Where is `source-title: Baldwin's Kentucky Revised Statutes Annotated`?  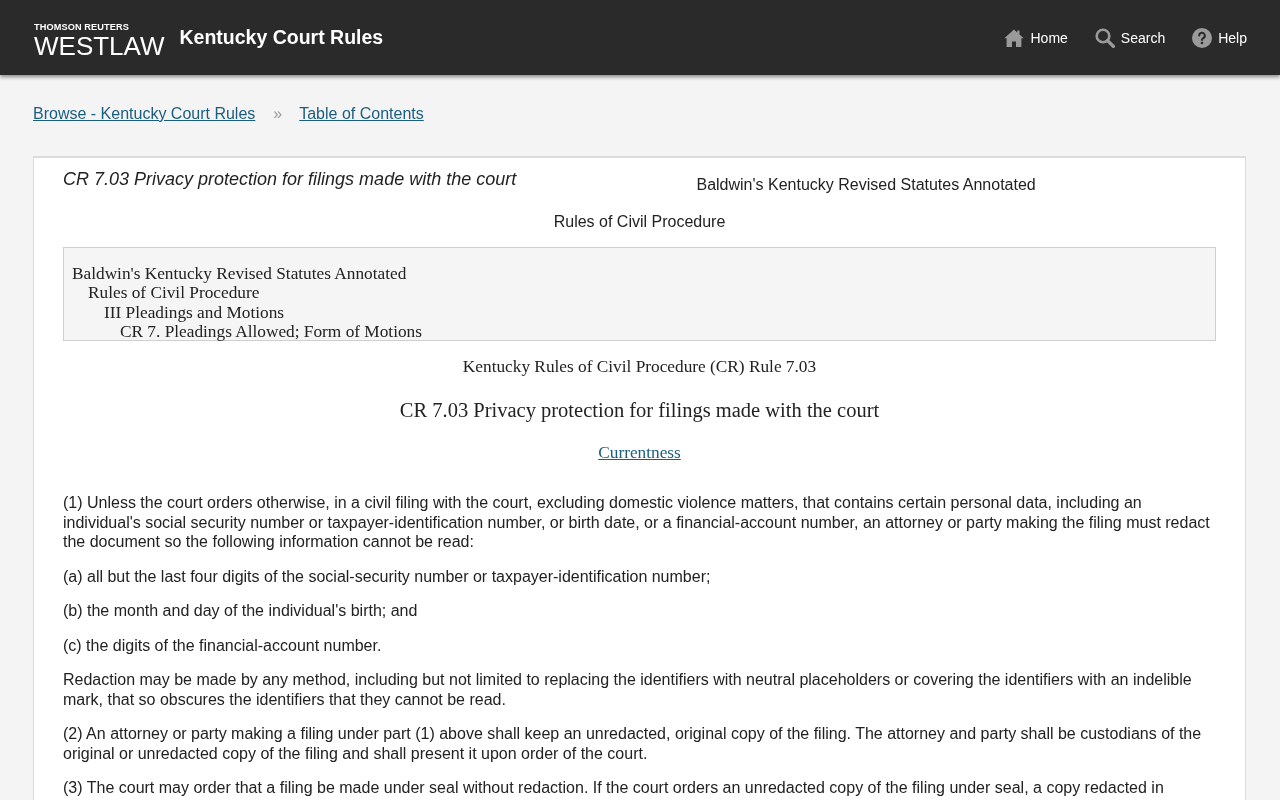
source-title: Baldwin's Kentucky Revised Statutes Annotated is located at coordinates (866, 185).